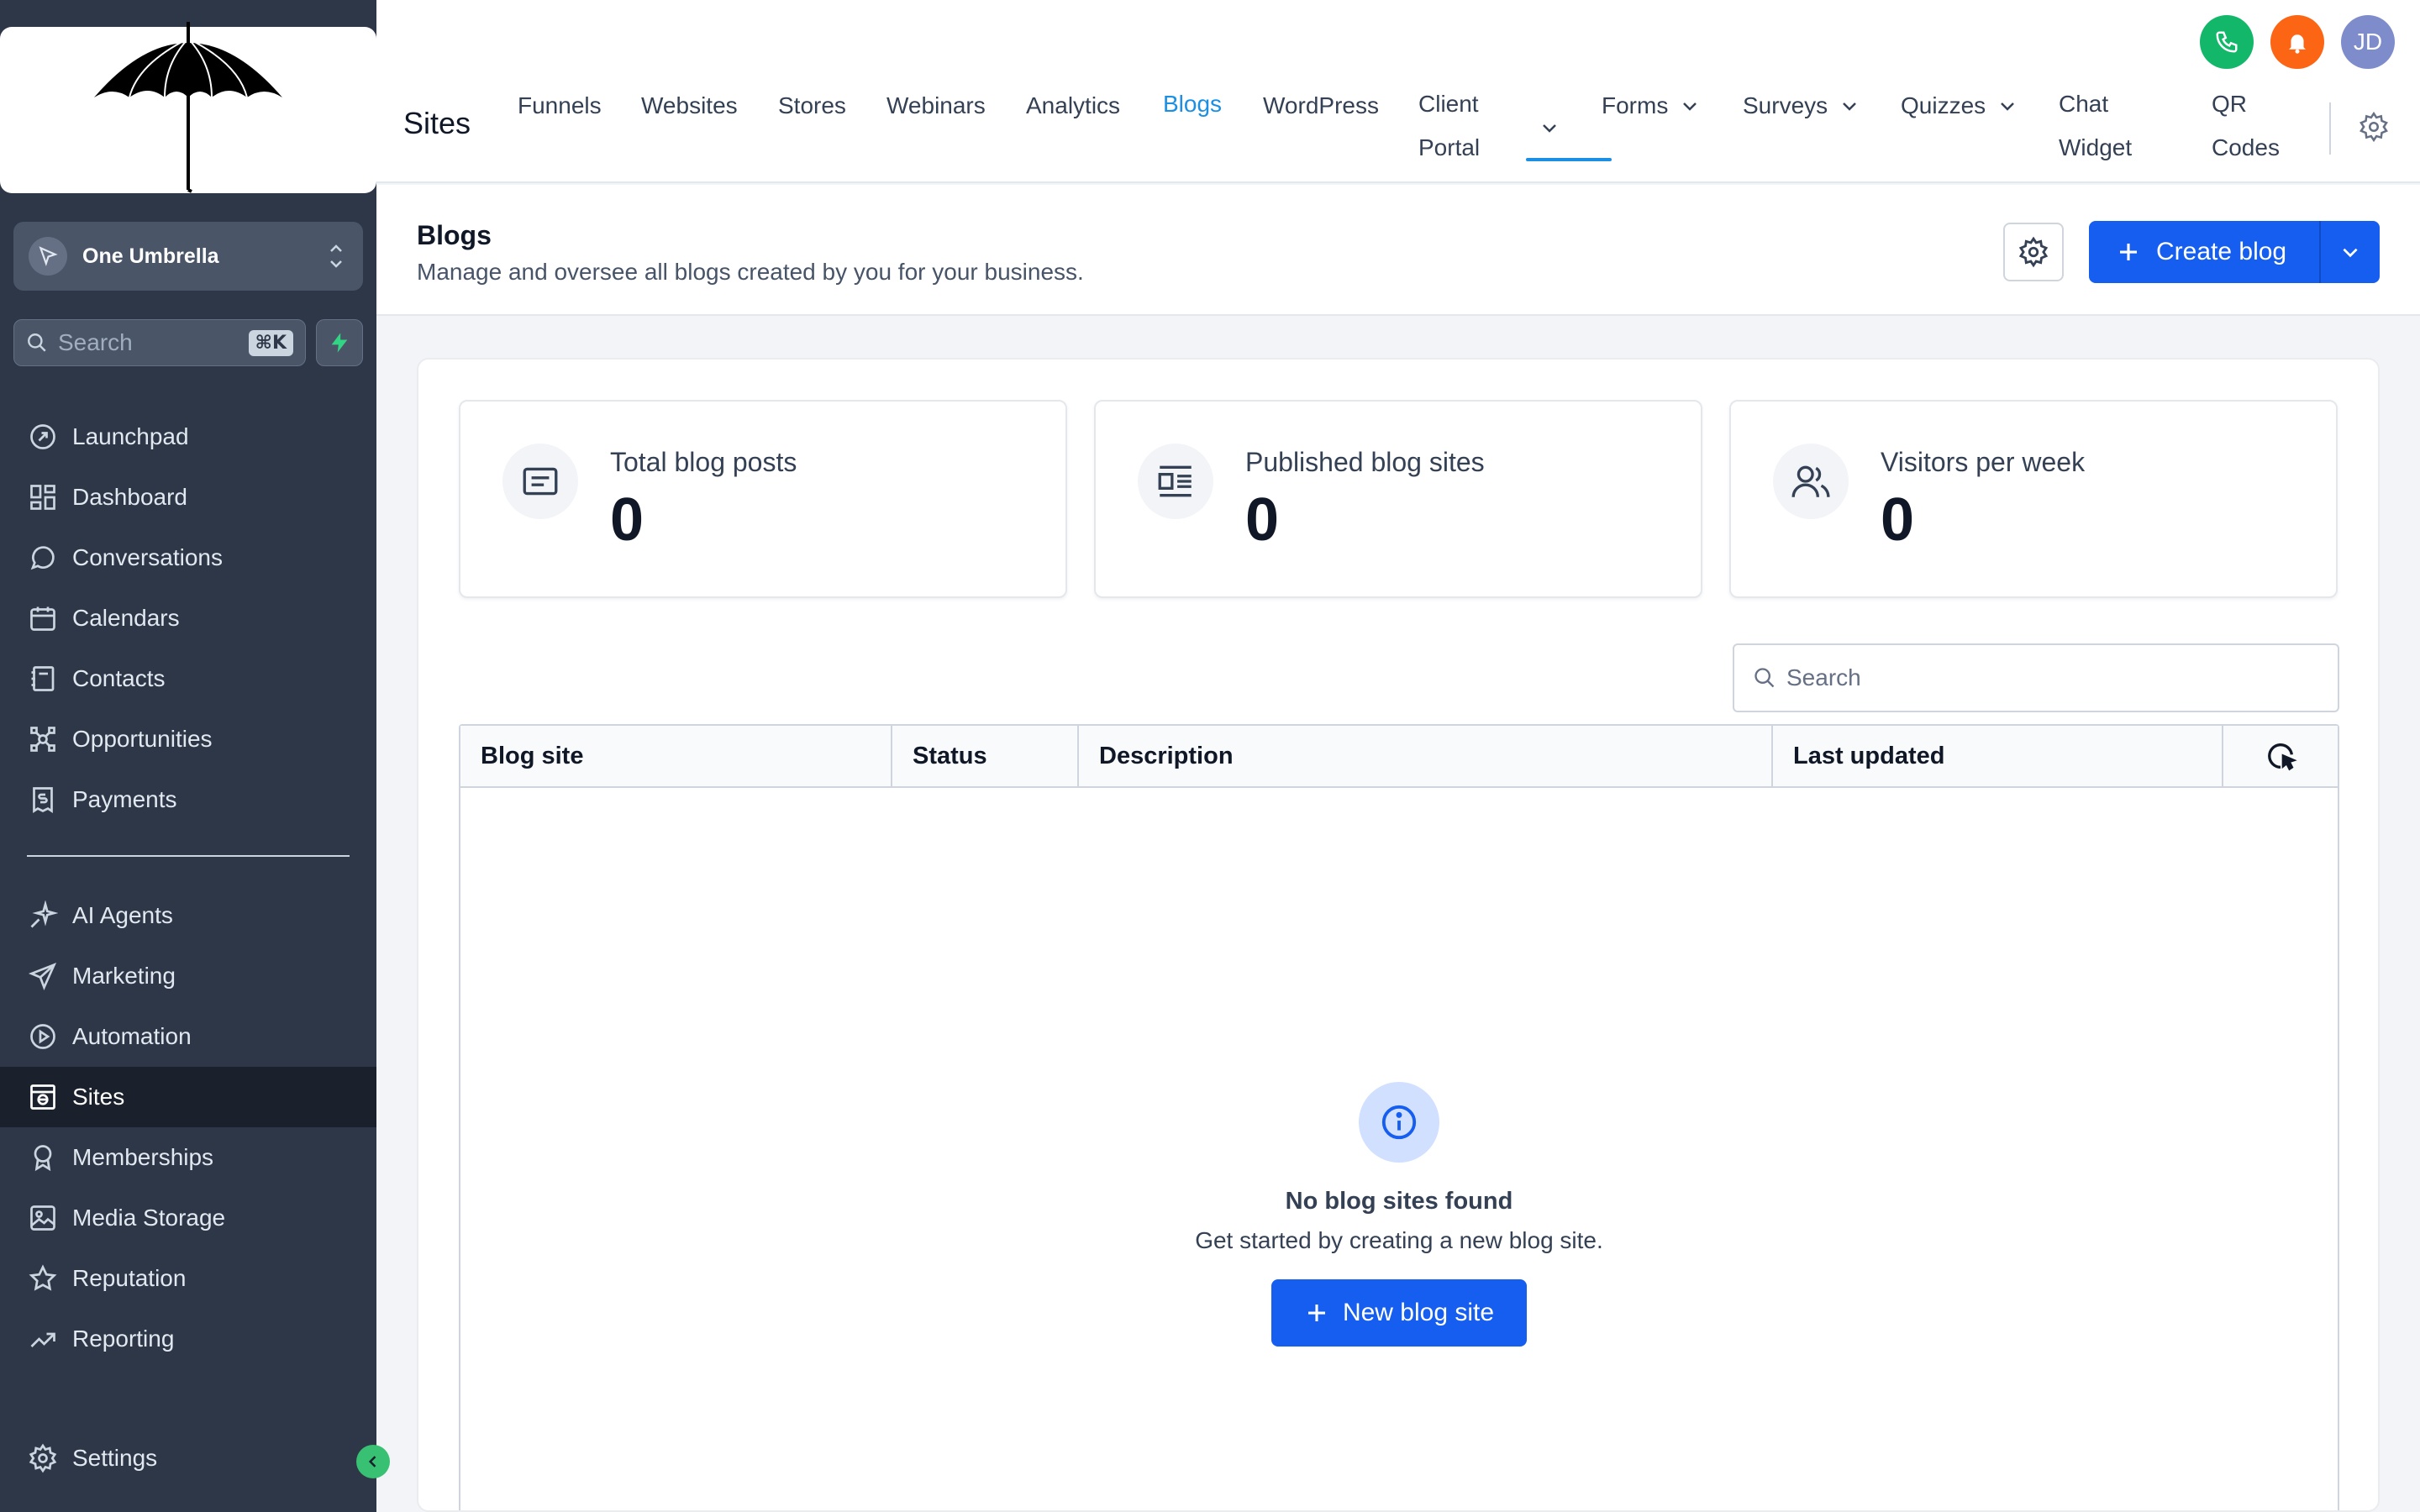 This screenshot has height=1512, width=2420. I want to click on collapse-sidebar-button, so click(373, 1461).